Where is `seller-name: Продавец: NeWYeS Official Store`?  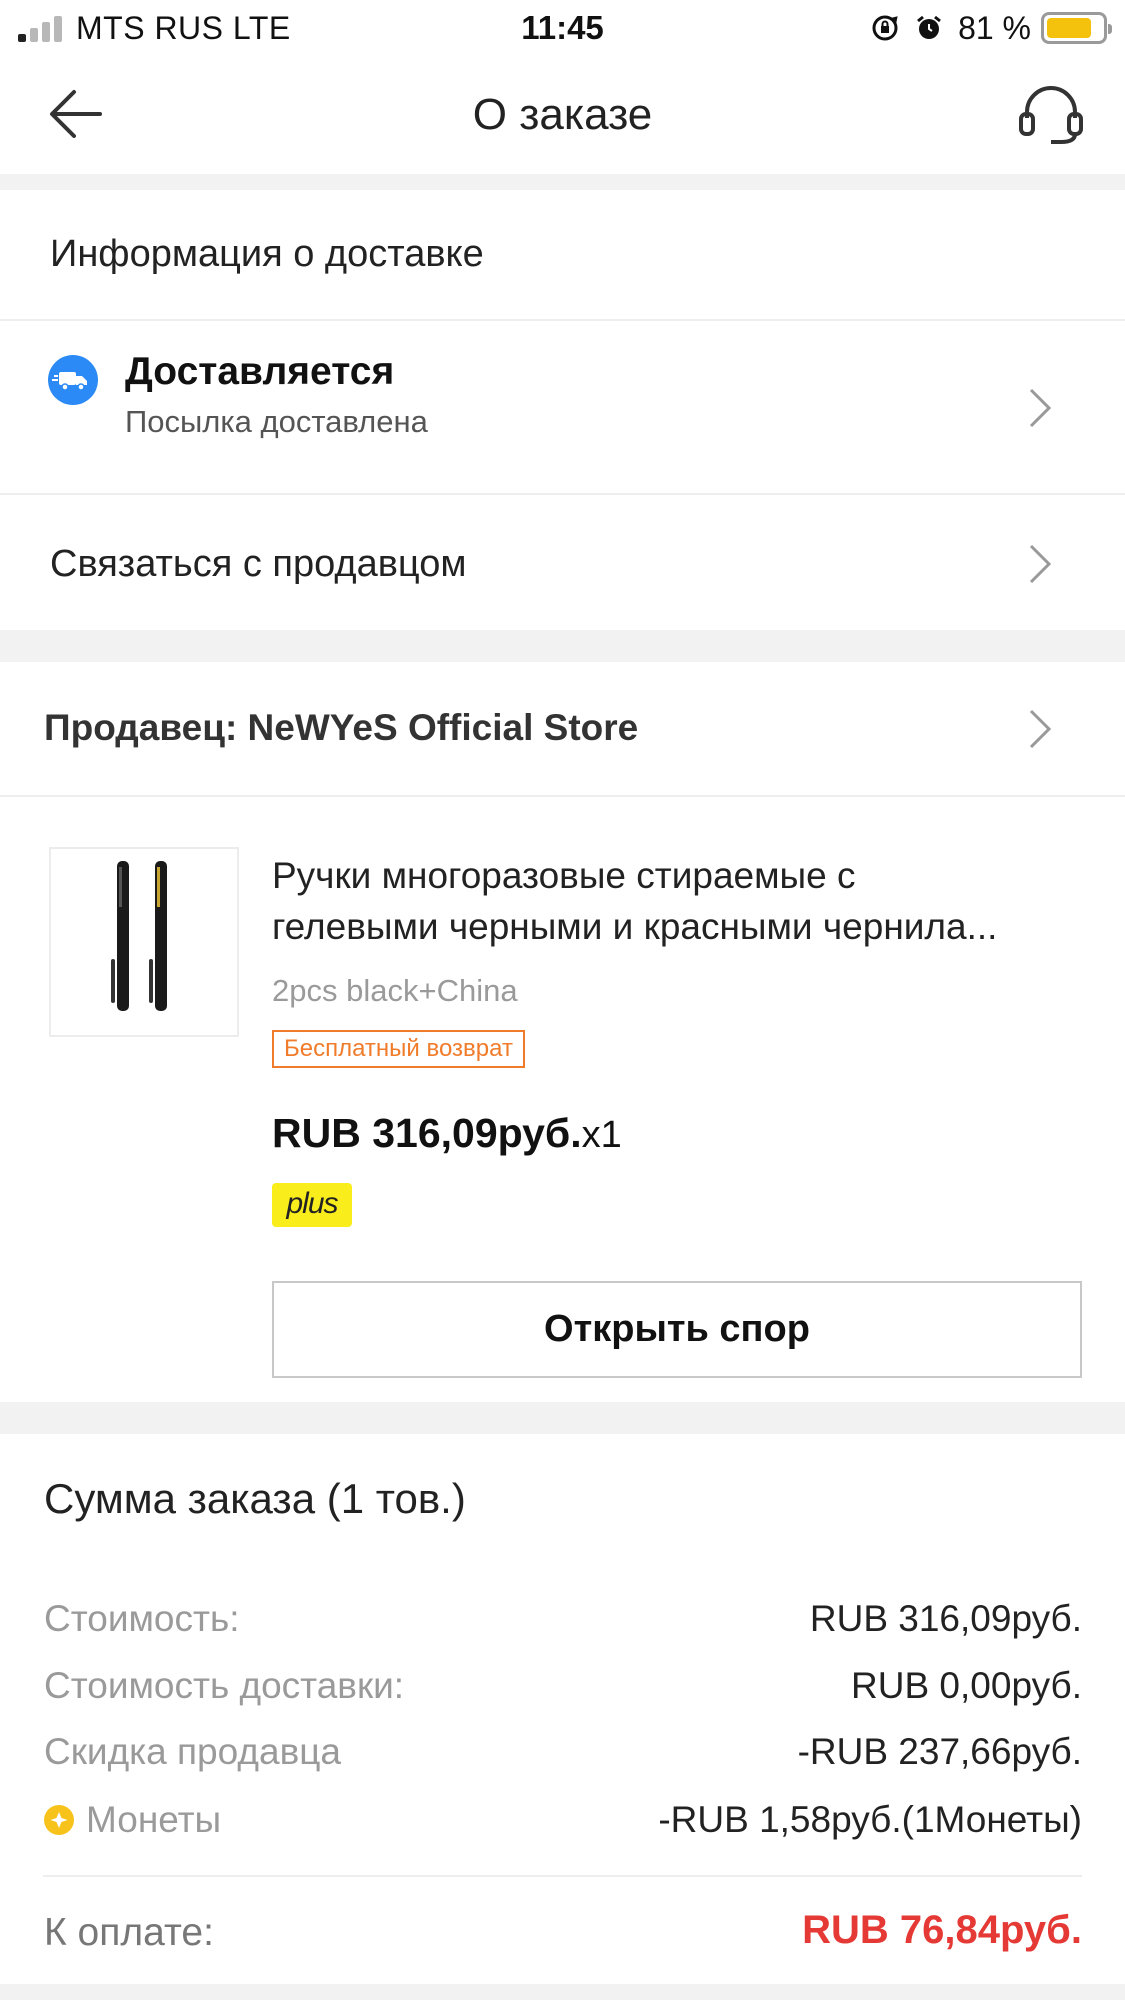 seller-name: Продавец: NeWYeS Official Store is located at coordinates (341, 727).